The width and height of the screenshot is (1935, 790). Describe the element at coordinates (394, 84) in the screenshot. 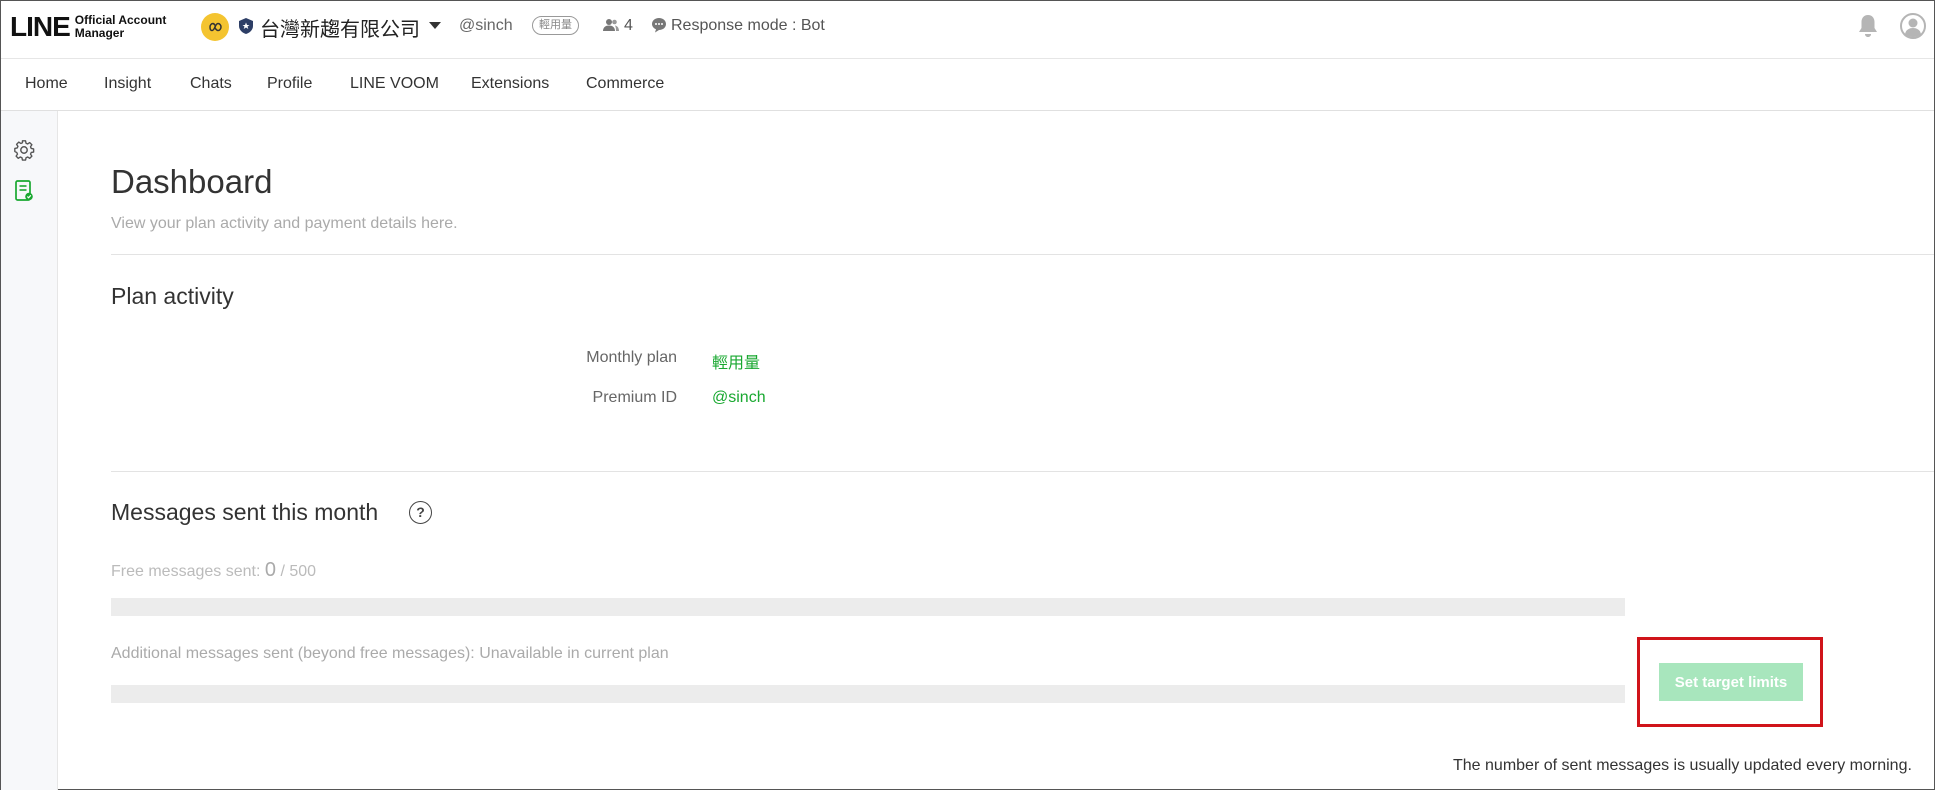

I see `nav-line-voom: LINE VOOM` at that location.